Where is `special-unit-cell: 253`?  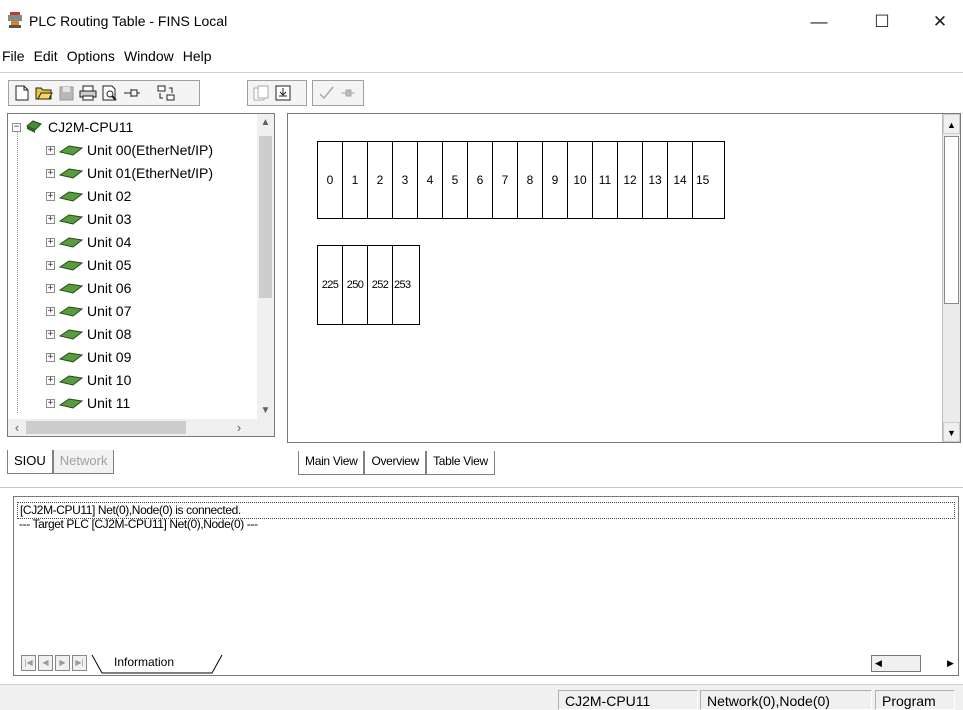 special-unit-cell: 253 is located at coordinates (406, 285).